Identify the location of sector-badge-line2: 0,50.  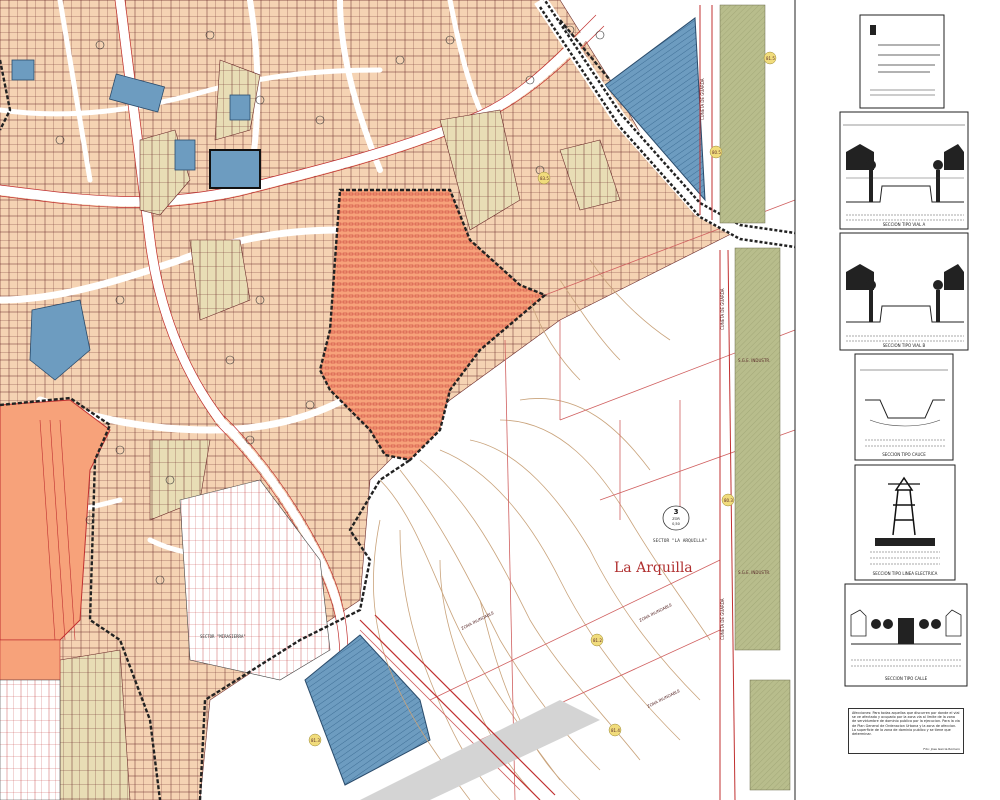
(676, 524).